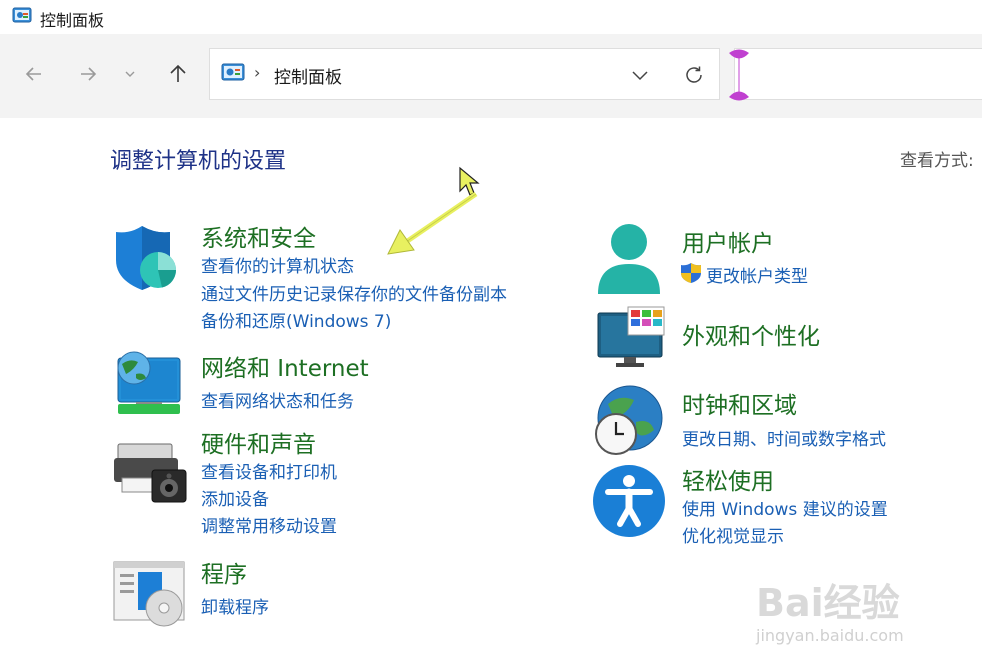  What do you see at coordinates (491, 17) in the screenshot?
I see `title-bar: 控制面板` at bounding box center [491, 17].